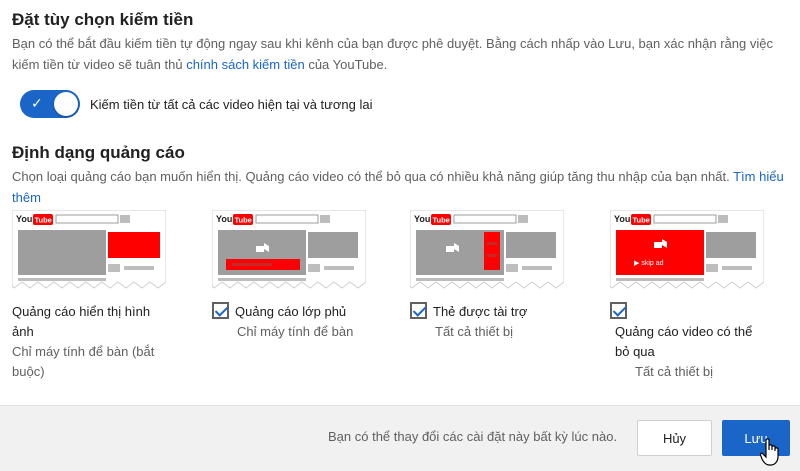 The width and height of the screenshot is (800, 471). What do you see at coordinates (98, 152) in the screenshot?
I see `ad-formats-title: Định dạng quảng cáo` at bounding box center [98, 152].